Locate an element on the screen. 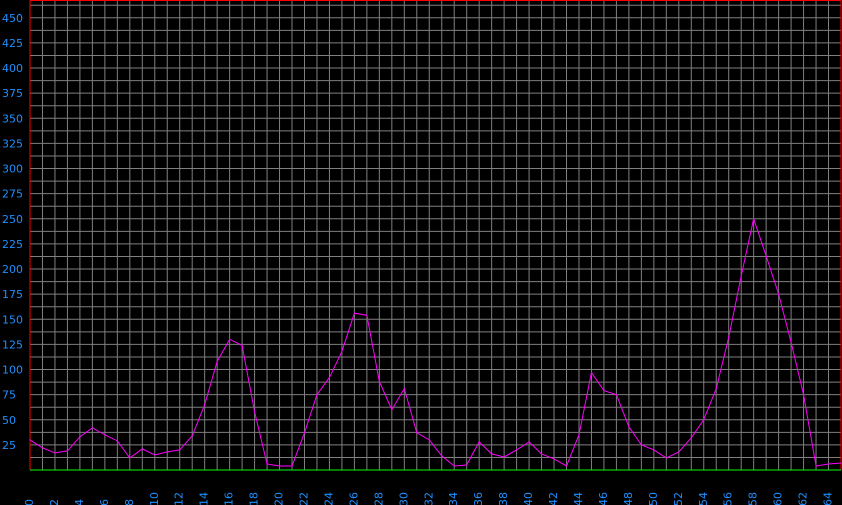 This screenshot has width=842, height=505. x-tick-label: 48 is located at coordinates (628, 498).